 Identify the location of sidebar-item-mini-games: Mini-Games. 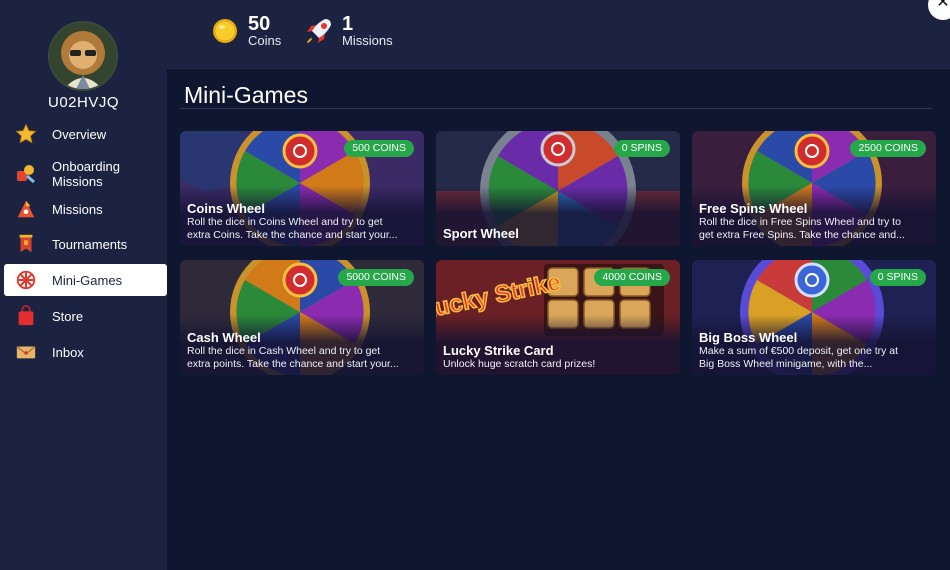
(85, 280).